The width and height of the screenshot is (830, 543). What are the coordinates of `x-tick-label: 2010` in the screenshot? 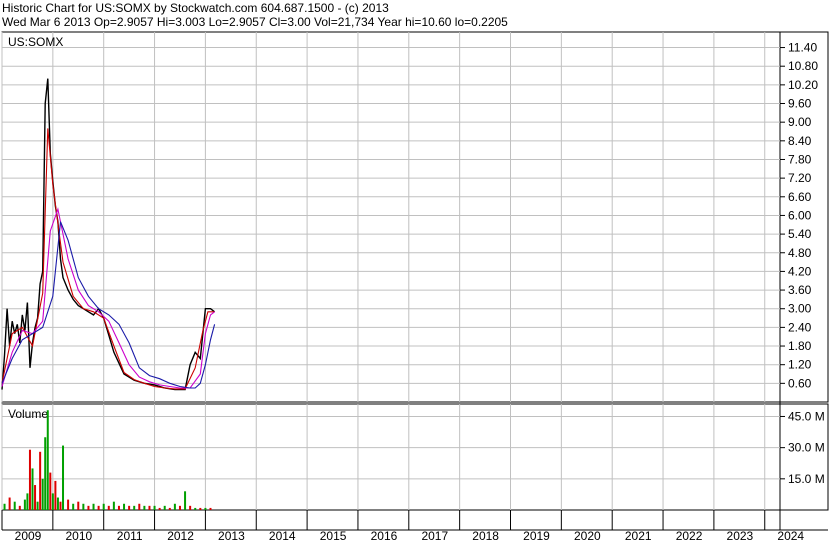 It's located at (78, 536).